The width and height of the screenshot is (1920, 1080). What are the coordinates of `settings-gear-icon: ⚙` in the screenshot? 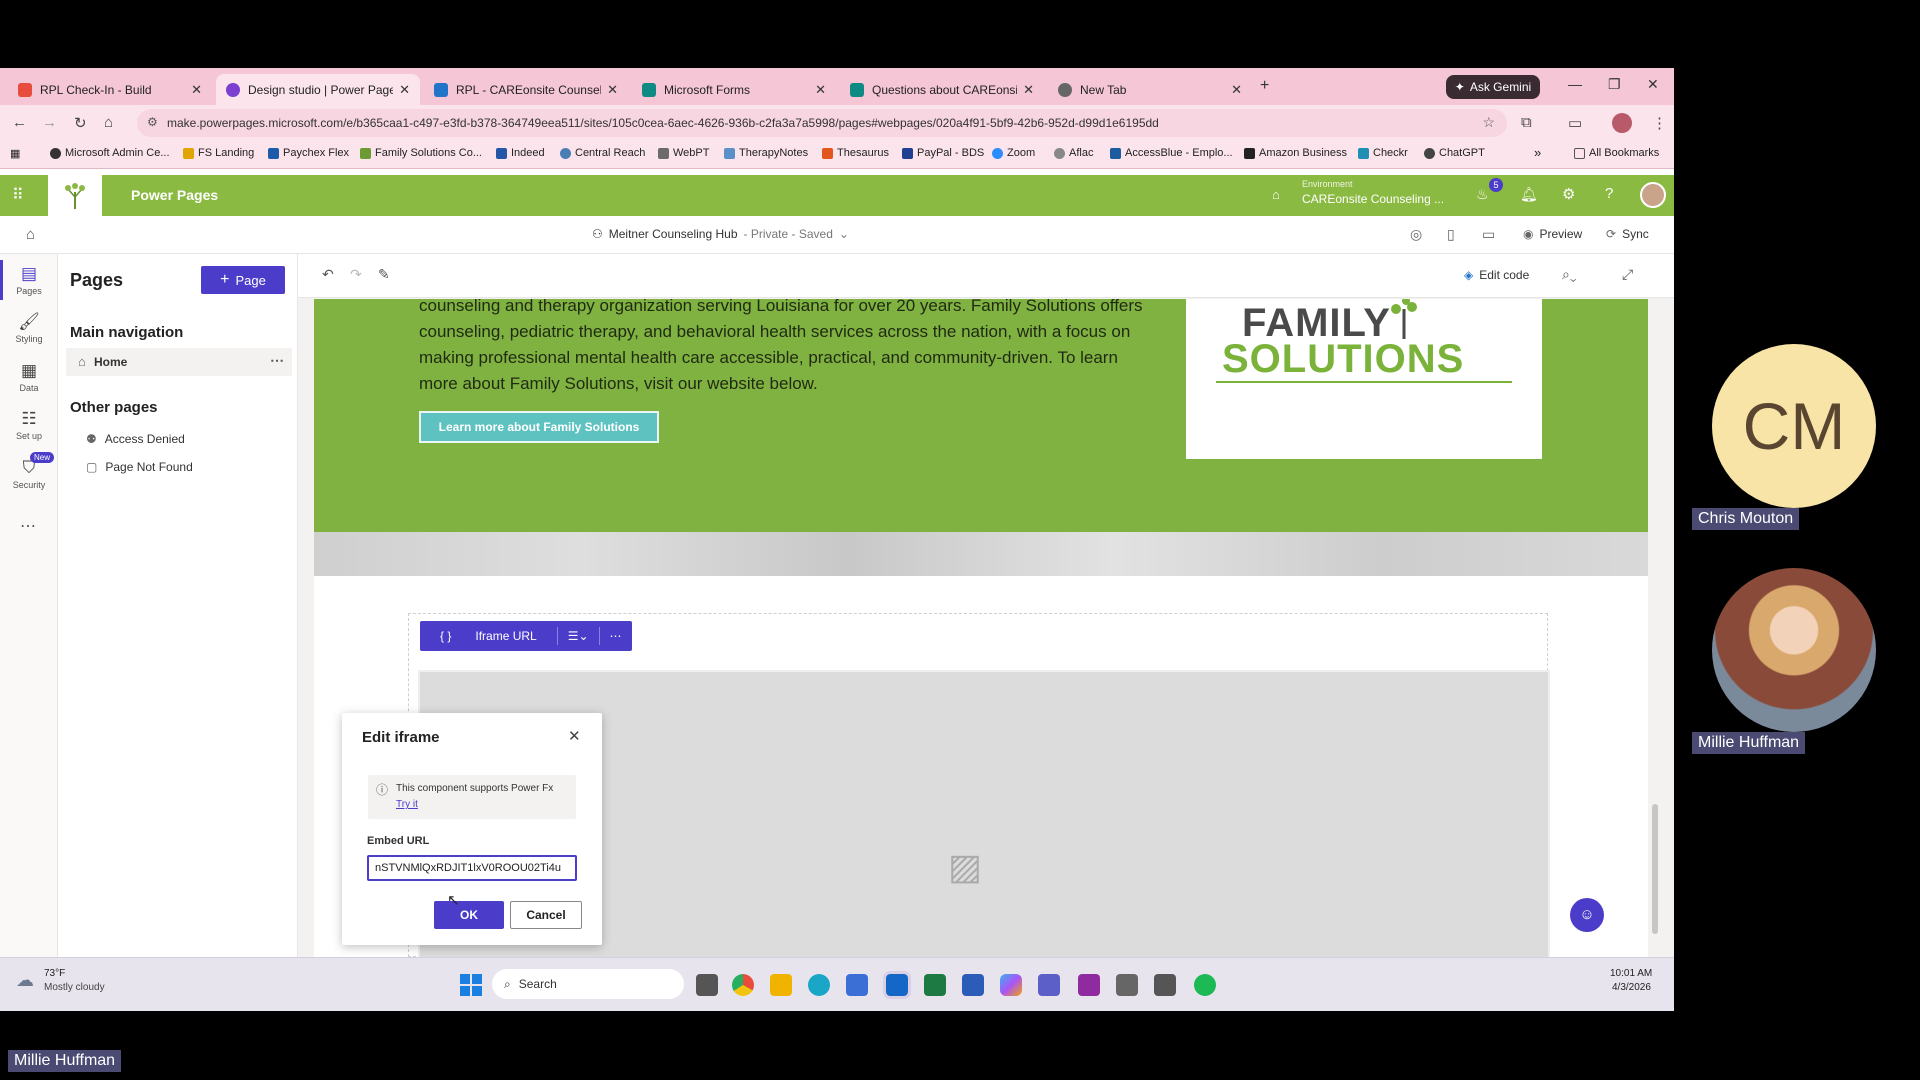 It's located at (1568, 194).